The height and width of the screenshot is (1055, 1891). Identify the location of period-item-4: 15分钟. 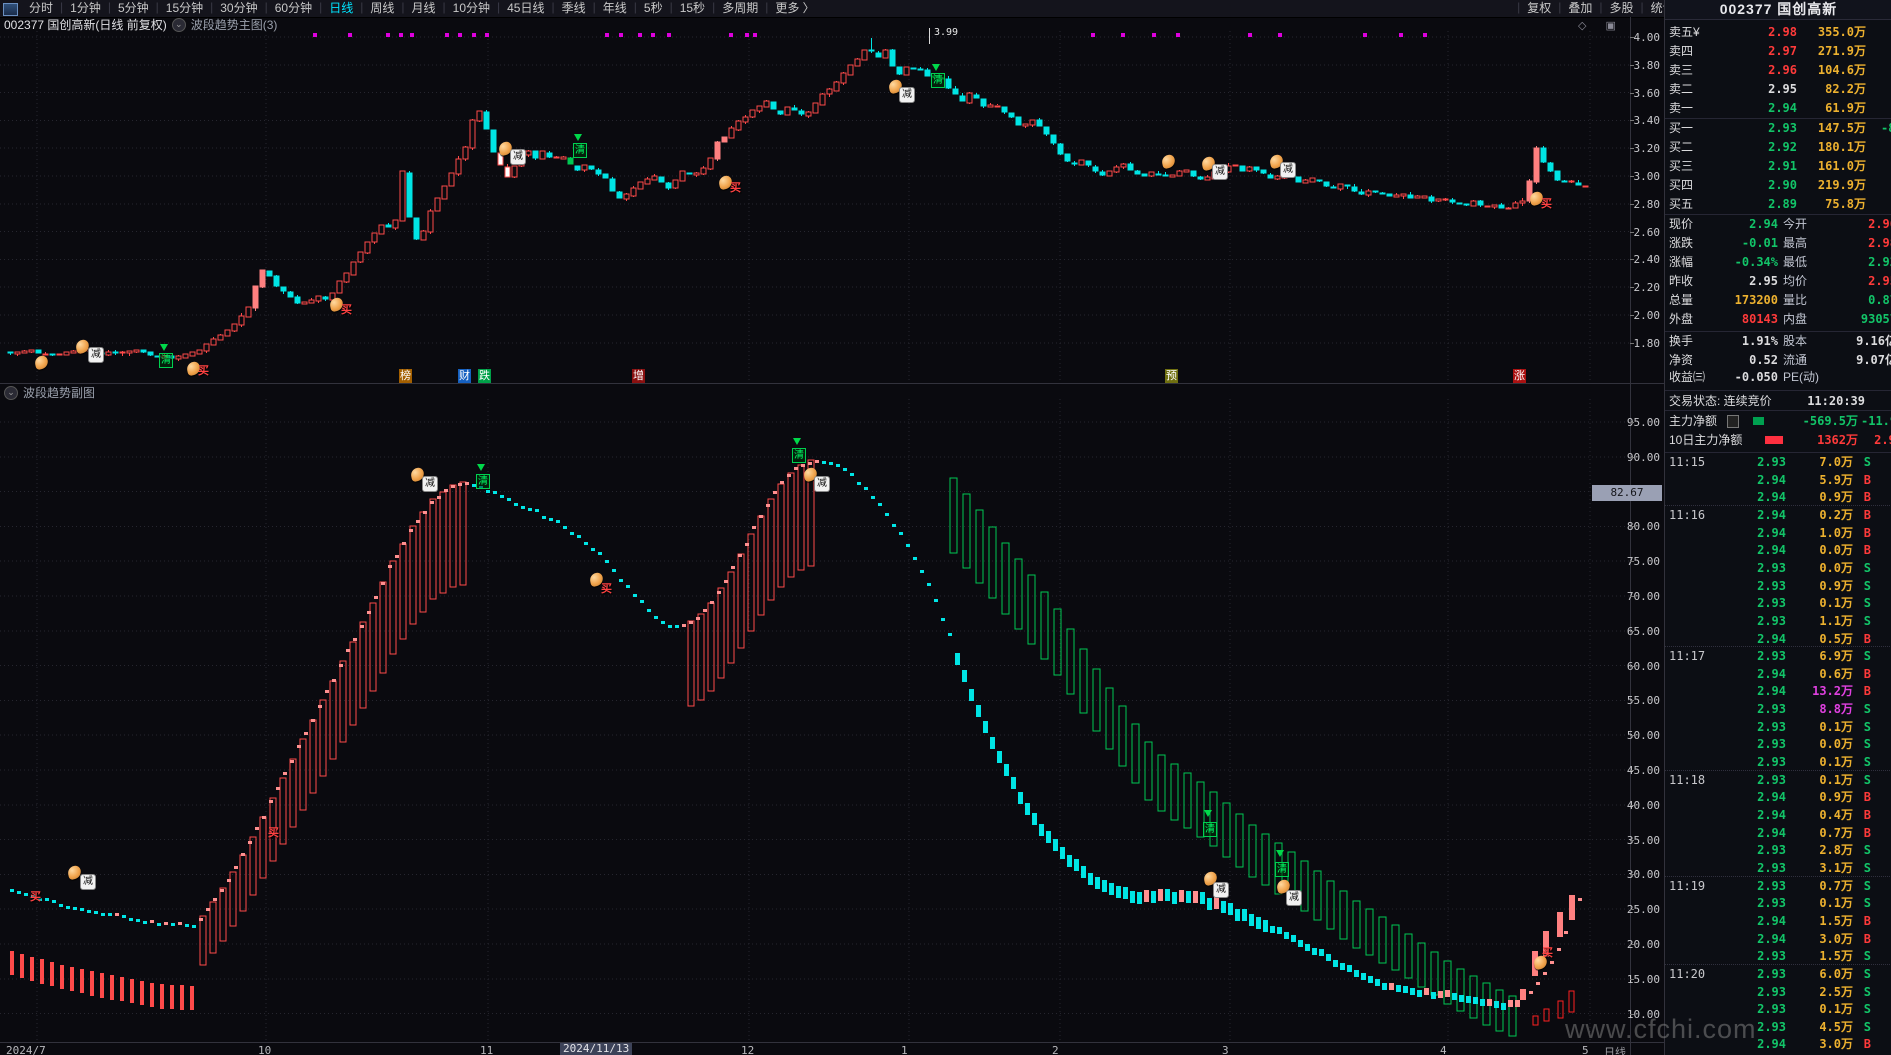
(184, 8).